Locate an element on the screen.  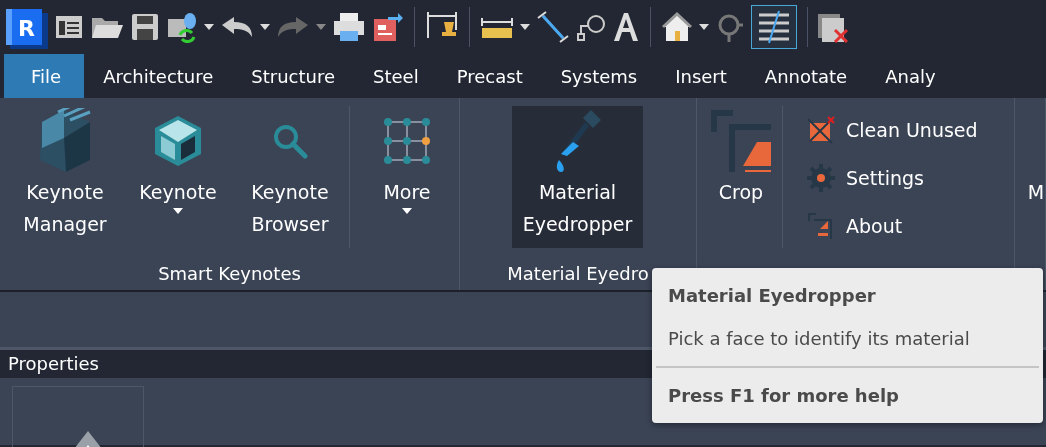
ribbon-button: More is located at coordinates (407, 177).